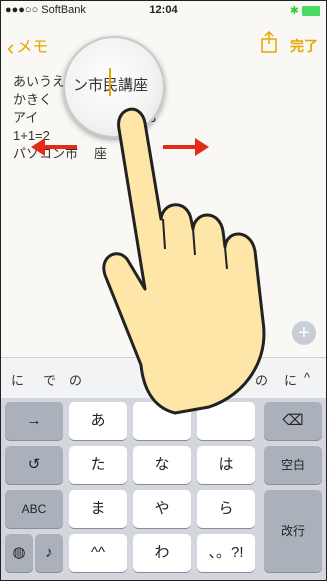 This screenshot has height=581, width=327. I want to click on status-time: 12:04, so click(163, 10).